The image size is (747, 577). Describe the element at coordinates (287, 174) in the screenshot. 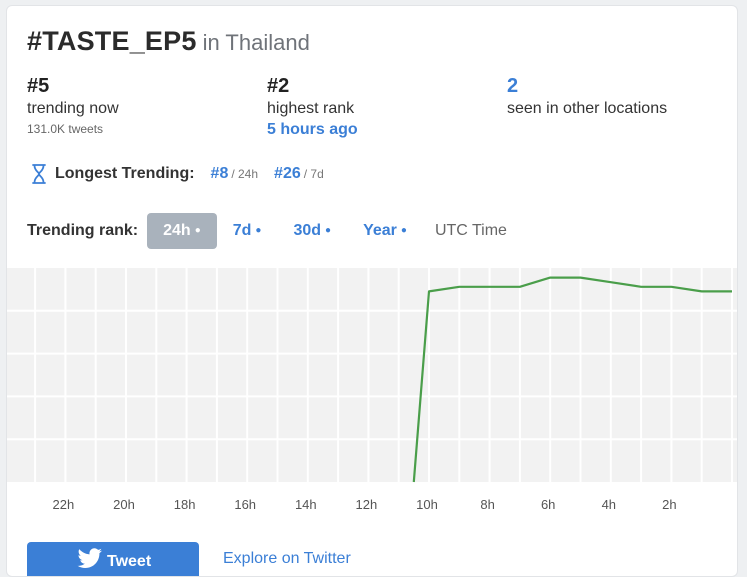

I see `longest-7d-rank: #26` at that location.